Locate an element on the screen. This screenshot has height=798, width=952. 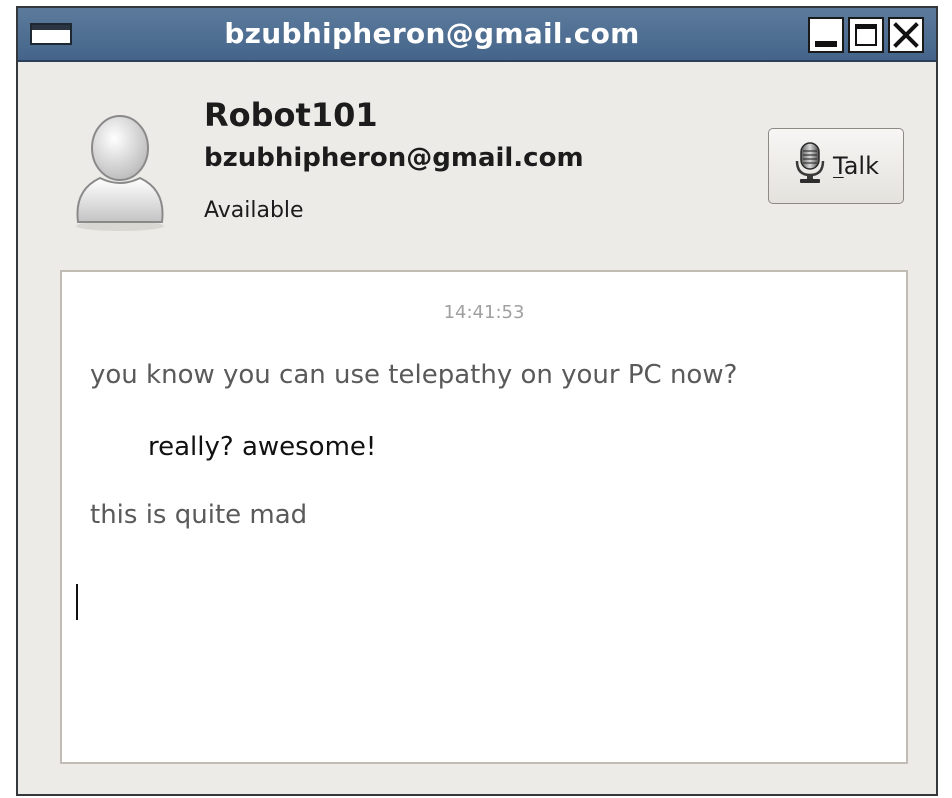
talk-button-label: Talk is located at coordinates (856, 166).